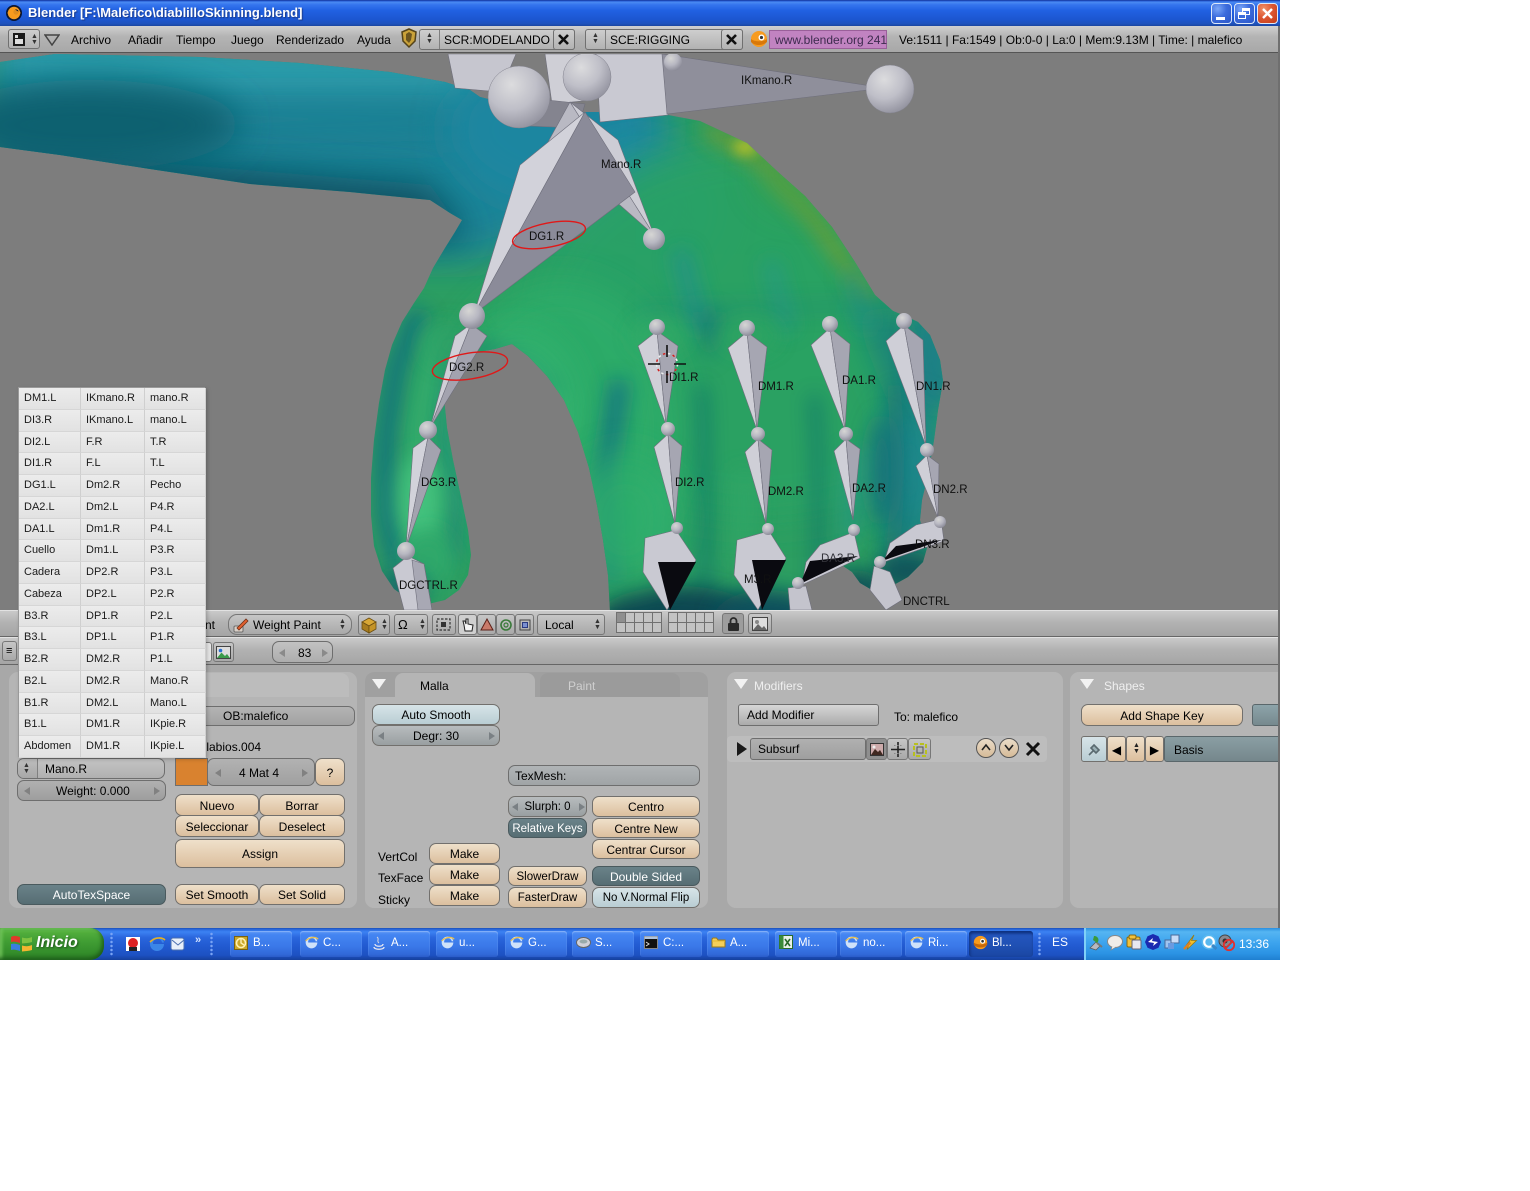 The width and height of the screenshot is (1530, 1191). What do you see at coordinates (859, 381) in the screenshot?
I see `svg-text: DA1.R` at bounding box center [859, 381].